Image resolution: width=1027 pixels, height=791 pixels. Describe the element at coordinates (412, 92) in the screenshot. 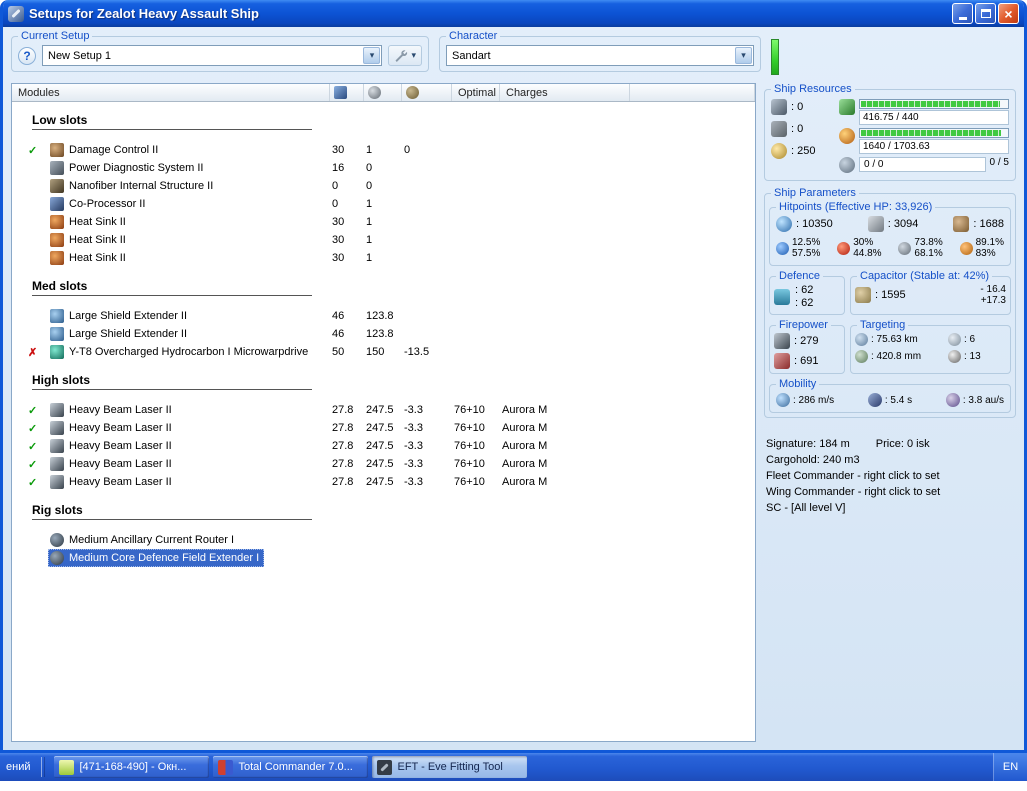

I see `capacitor-icon` at that location.